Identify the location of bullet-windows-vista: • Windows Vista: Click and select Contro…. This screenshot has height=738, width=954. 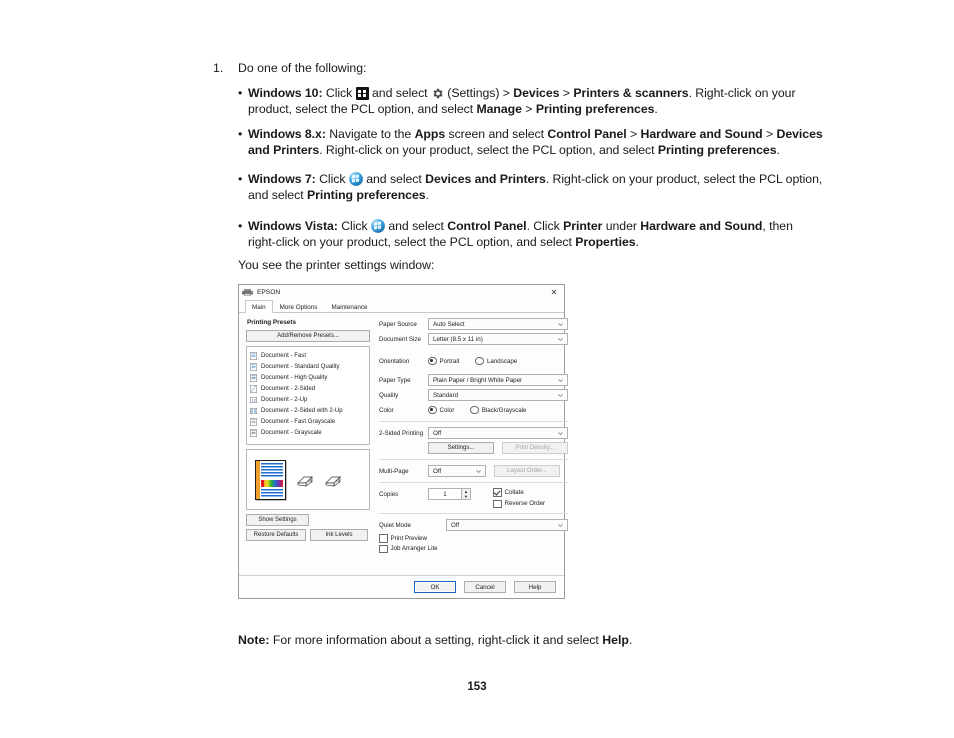
(515, 234).